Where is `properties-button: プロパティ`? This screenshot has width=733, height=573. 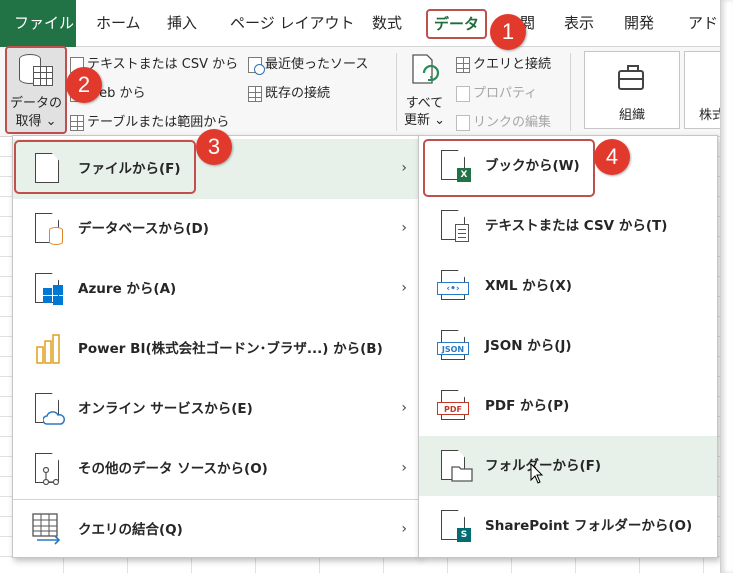 properties-button: プロパティ is located at coordinates (496, 92).